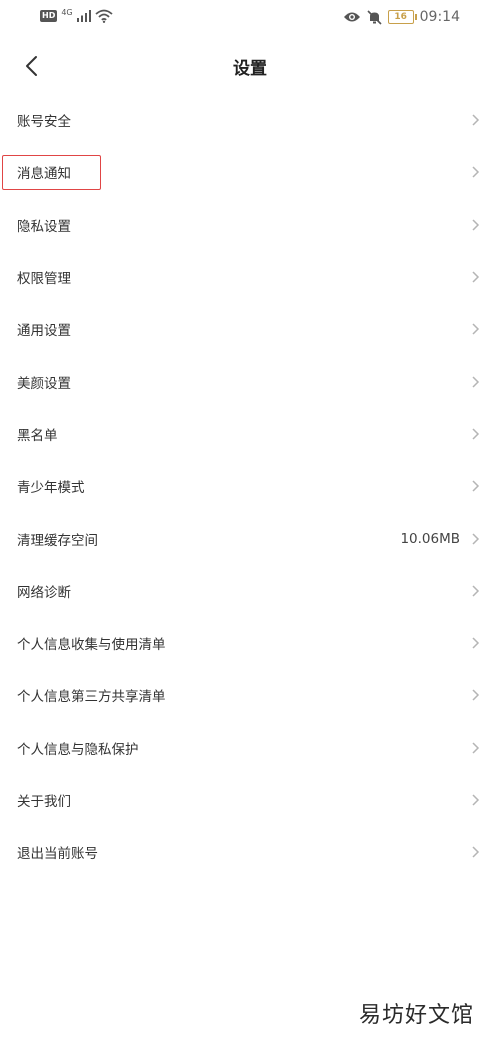  What do you see at coordinates (44, 331) in the screenshot?
I see `settings-item-label: 通用设置` at bounding box center [44, 331].